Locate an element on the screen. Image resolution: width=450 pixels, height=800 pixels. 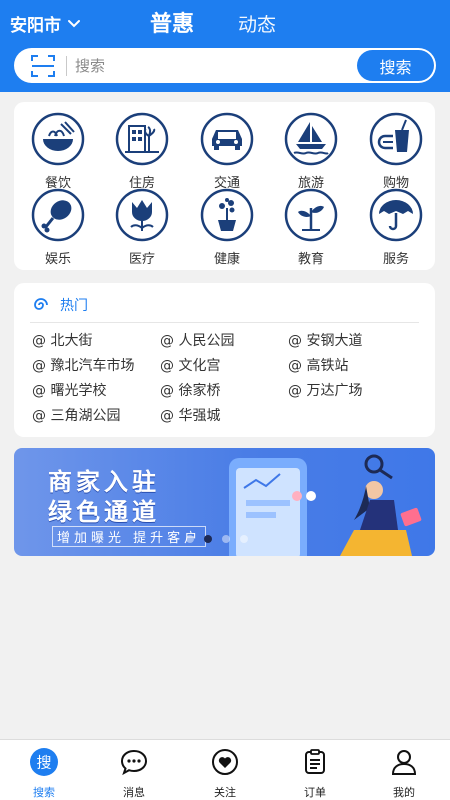
sailboat-icon is located at coordinates (311, 139).